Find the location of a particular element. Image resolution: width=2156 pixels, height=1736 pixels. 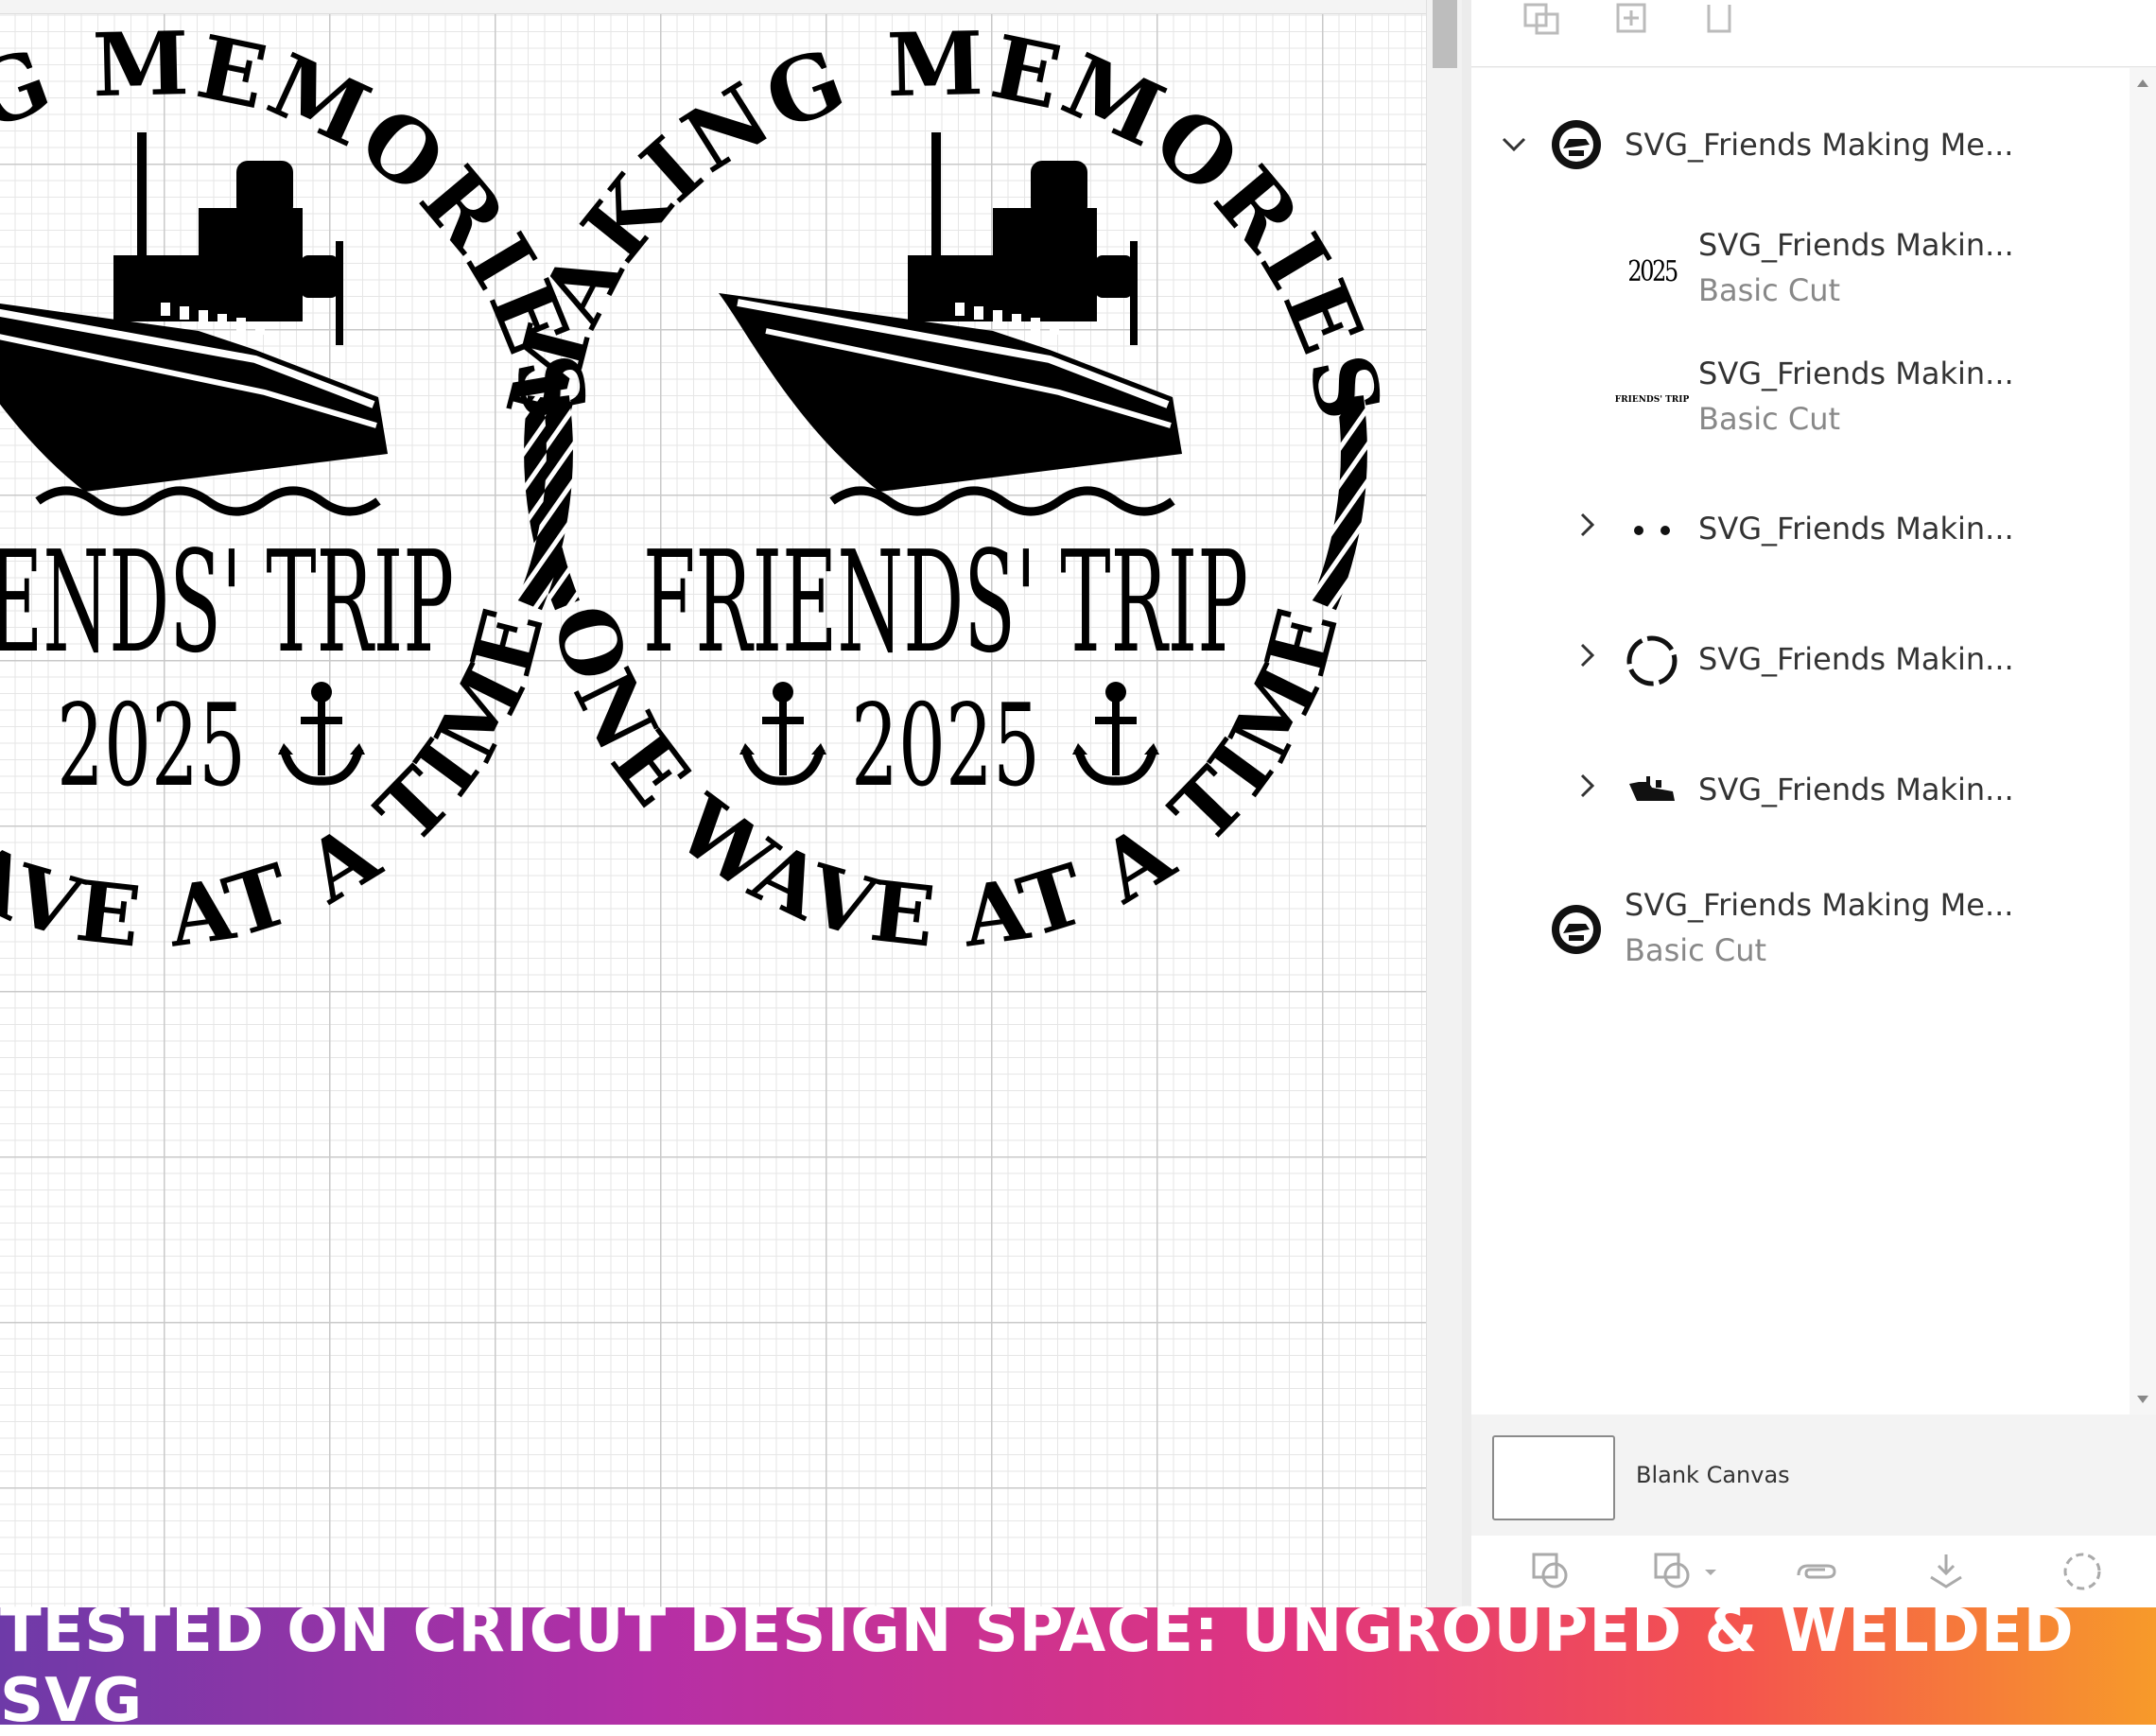

attach-icon is located at coordinates (1815, 1571).